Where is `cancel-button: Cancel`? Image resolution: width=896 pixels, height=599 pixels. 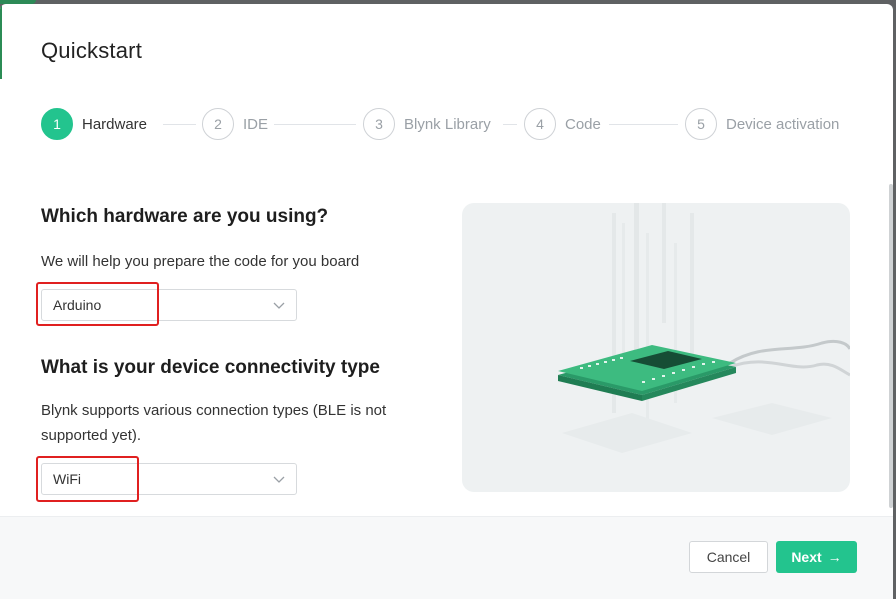
cancel-button: Cancel is located at coordinates (728, 557).